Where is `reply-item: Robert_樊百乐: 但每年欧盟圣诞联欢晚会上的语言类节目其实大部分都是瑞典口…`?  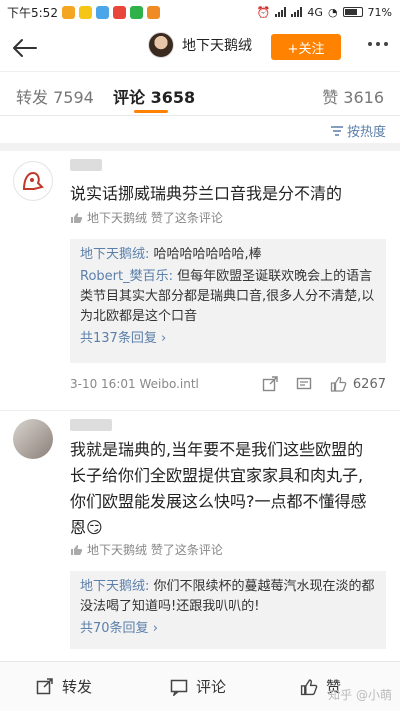
reply-item: Robert_樊百乐: 但每年欧盟圣诞联欢晚会上的语言类节目其实大部分都是瑞典口… is located at coordinates (228, 297).